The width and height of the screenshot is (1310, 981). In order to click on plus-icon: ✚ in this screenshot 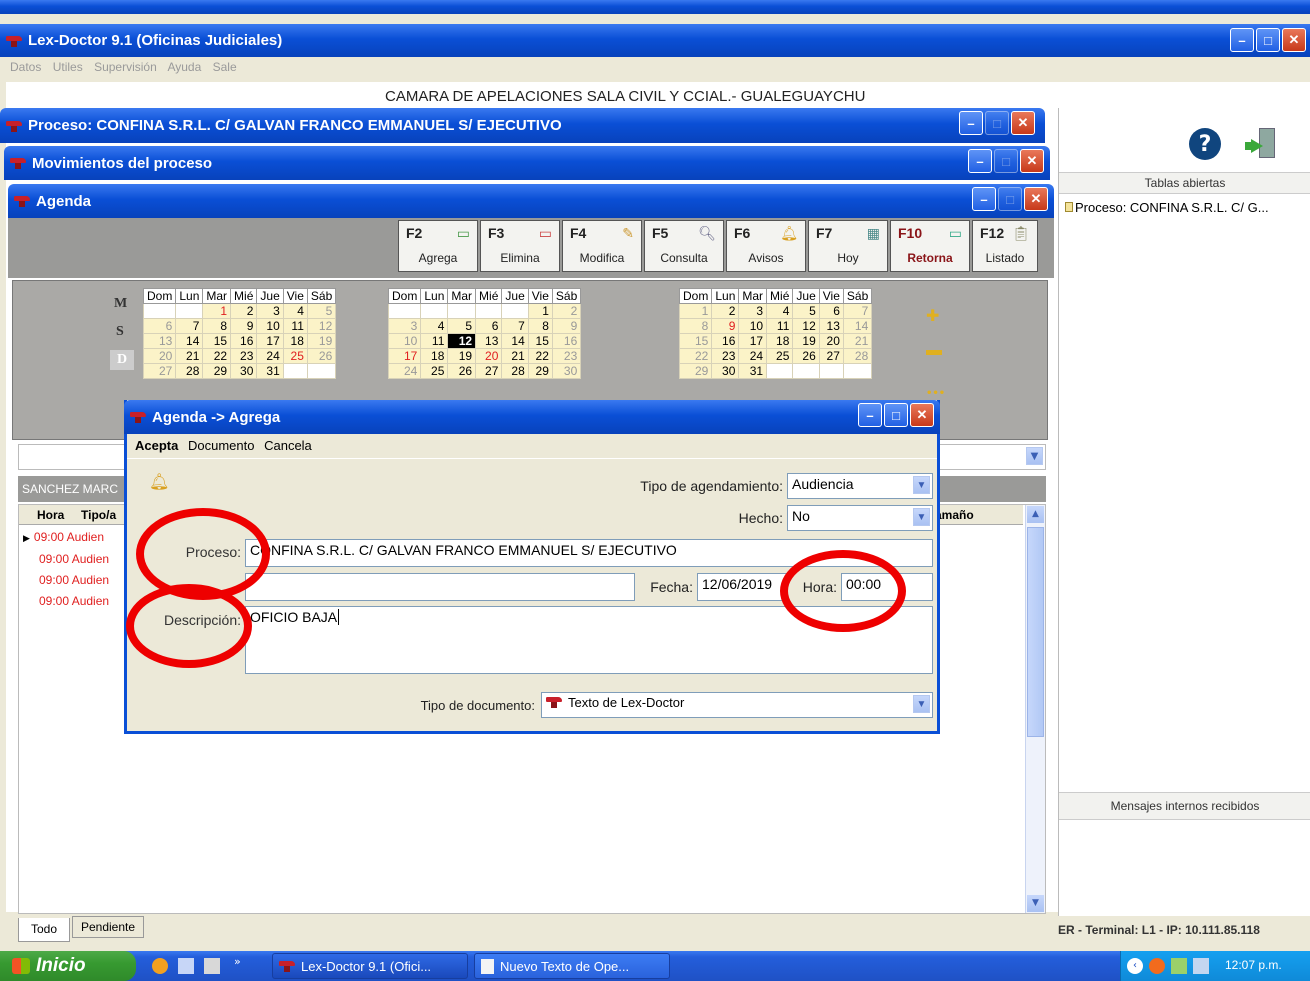, I will do `click(932, 315)`.